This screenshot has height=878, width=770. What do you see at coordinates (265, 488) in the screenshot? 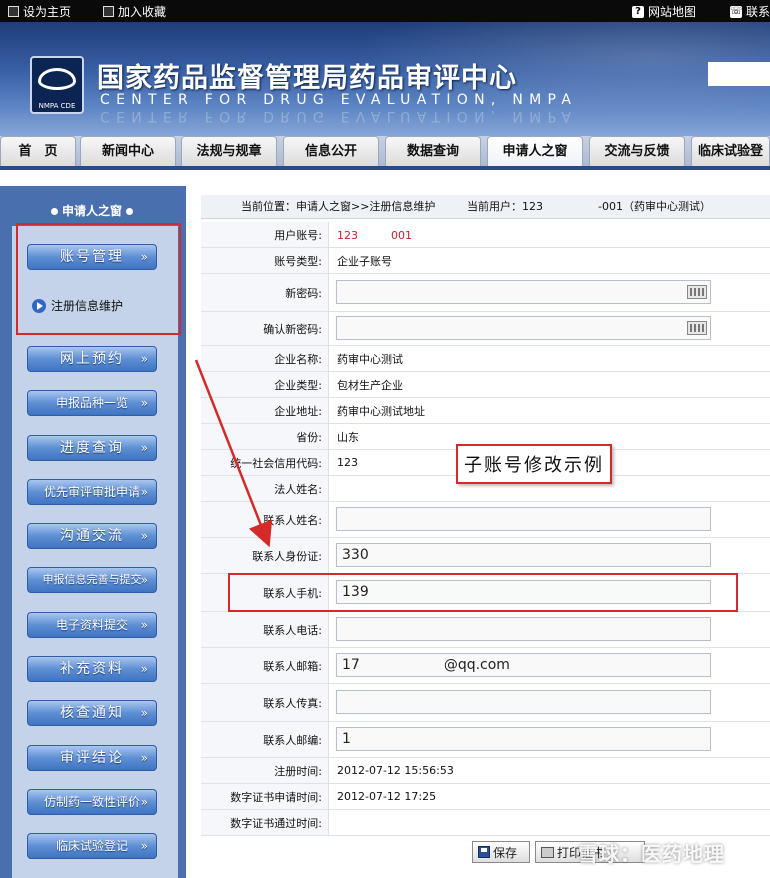
I see `field-label: 法人姓名:` at bounding box center [265, 488].